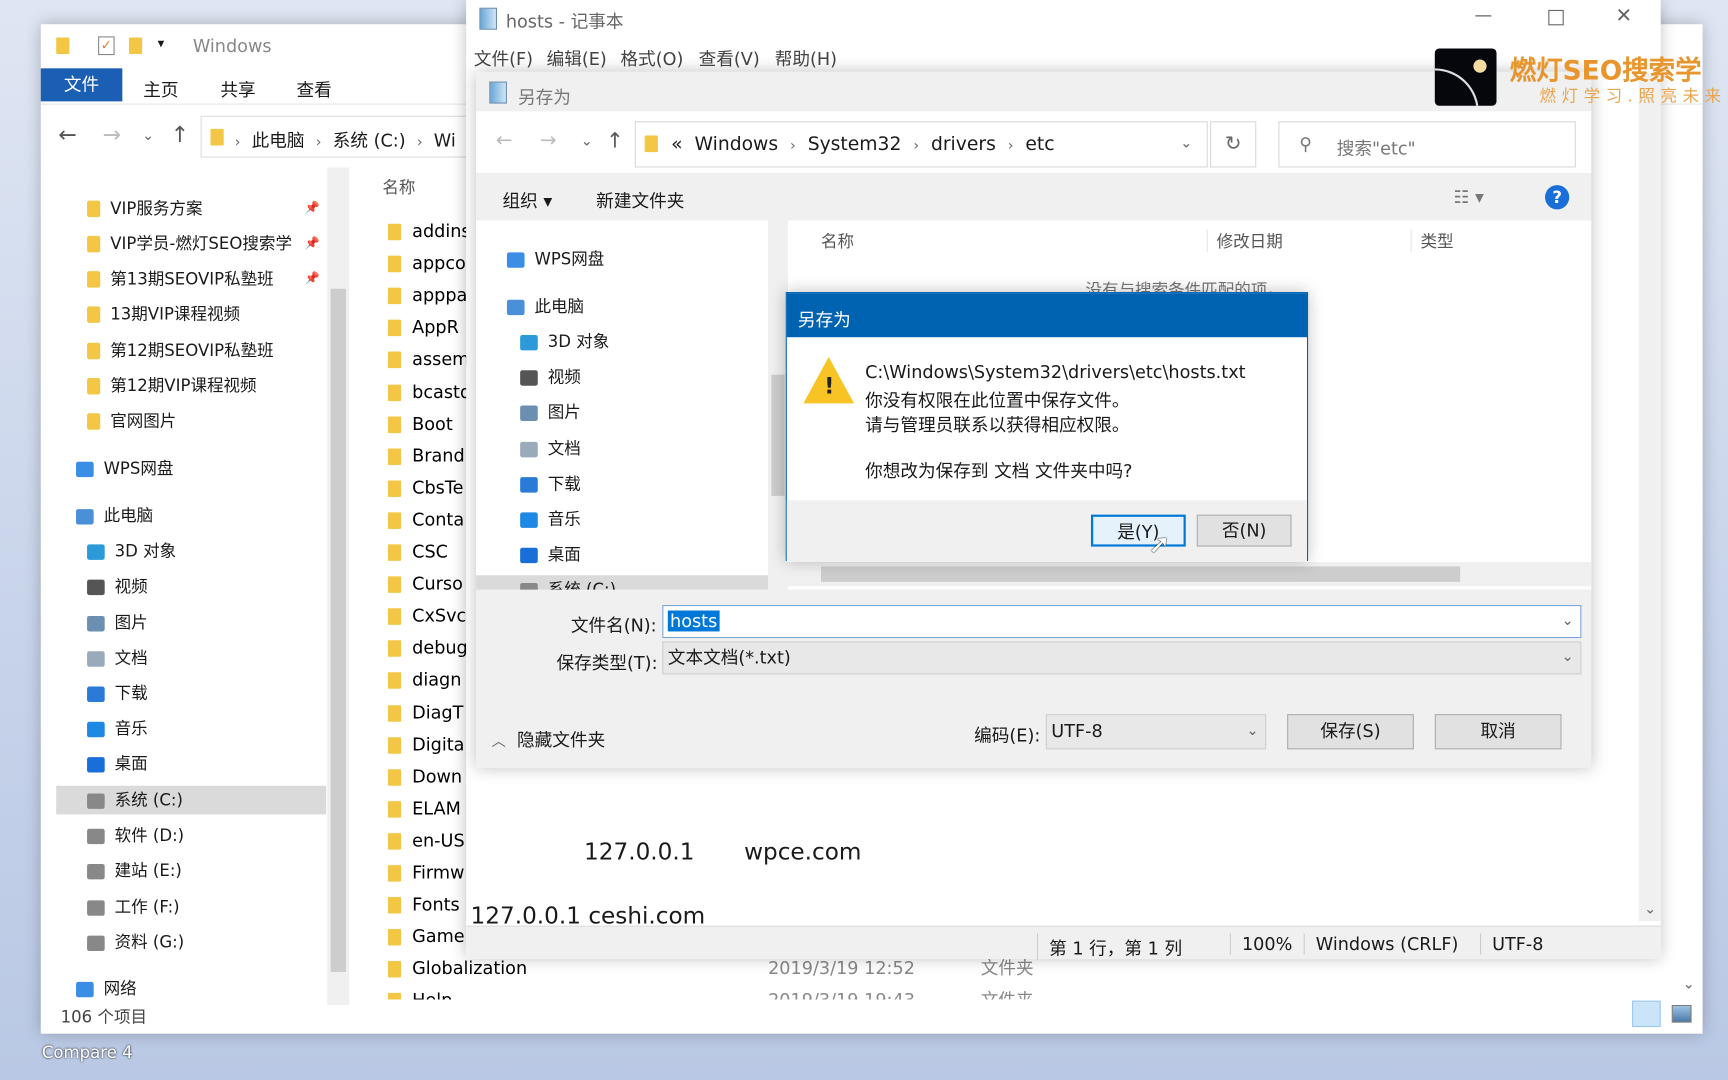  I want to click on nav-item: 13期VIP课程视频, so click(191, 314).